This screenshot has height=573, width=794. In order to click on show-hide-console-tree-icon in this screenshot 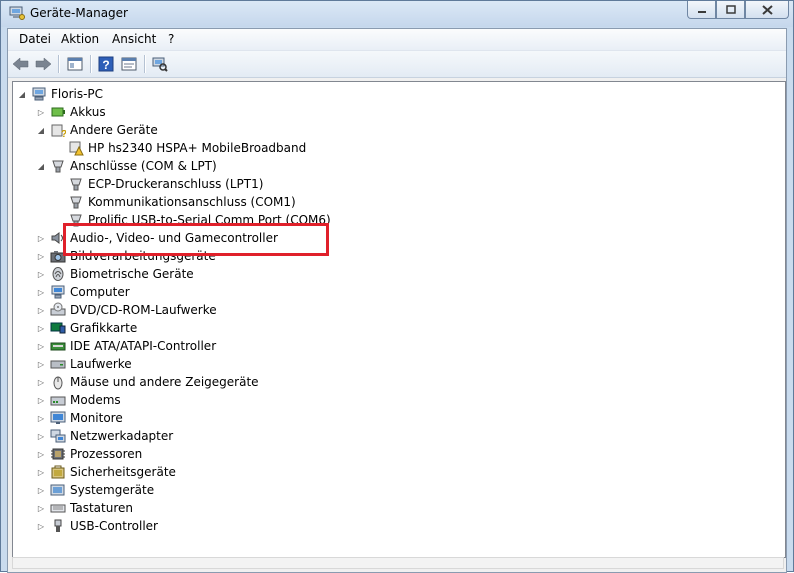, I will do `click(75, 64)`.